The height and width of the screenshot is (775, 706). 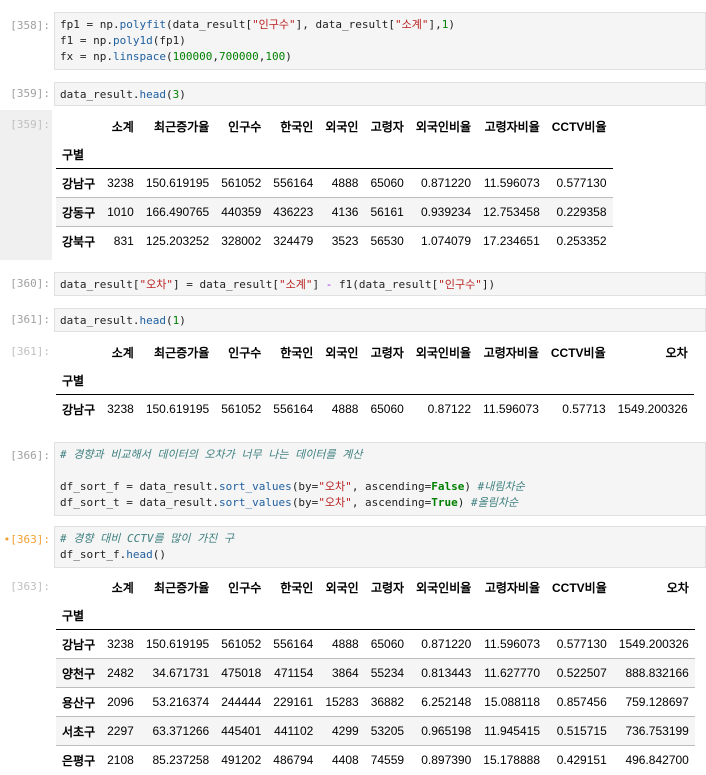 I want to click on code-cell-361: [361]: data_result.head(1), so click(x=353, y=320).